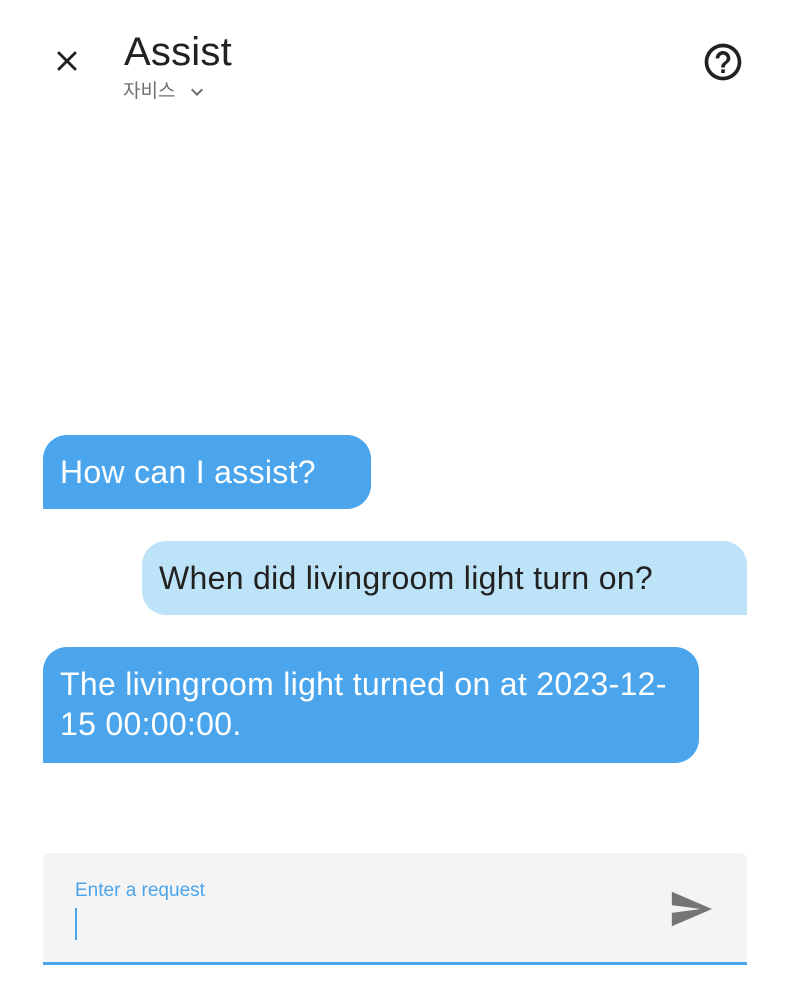 This screenshot has height=986, width=798. Describe the element at coordinates (444, 578) in the screenshot. I see `user-message: When did livingroom light turn on?` at that location.